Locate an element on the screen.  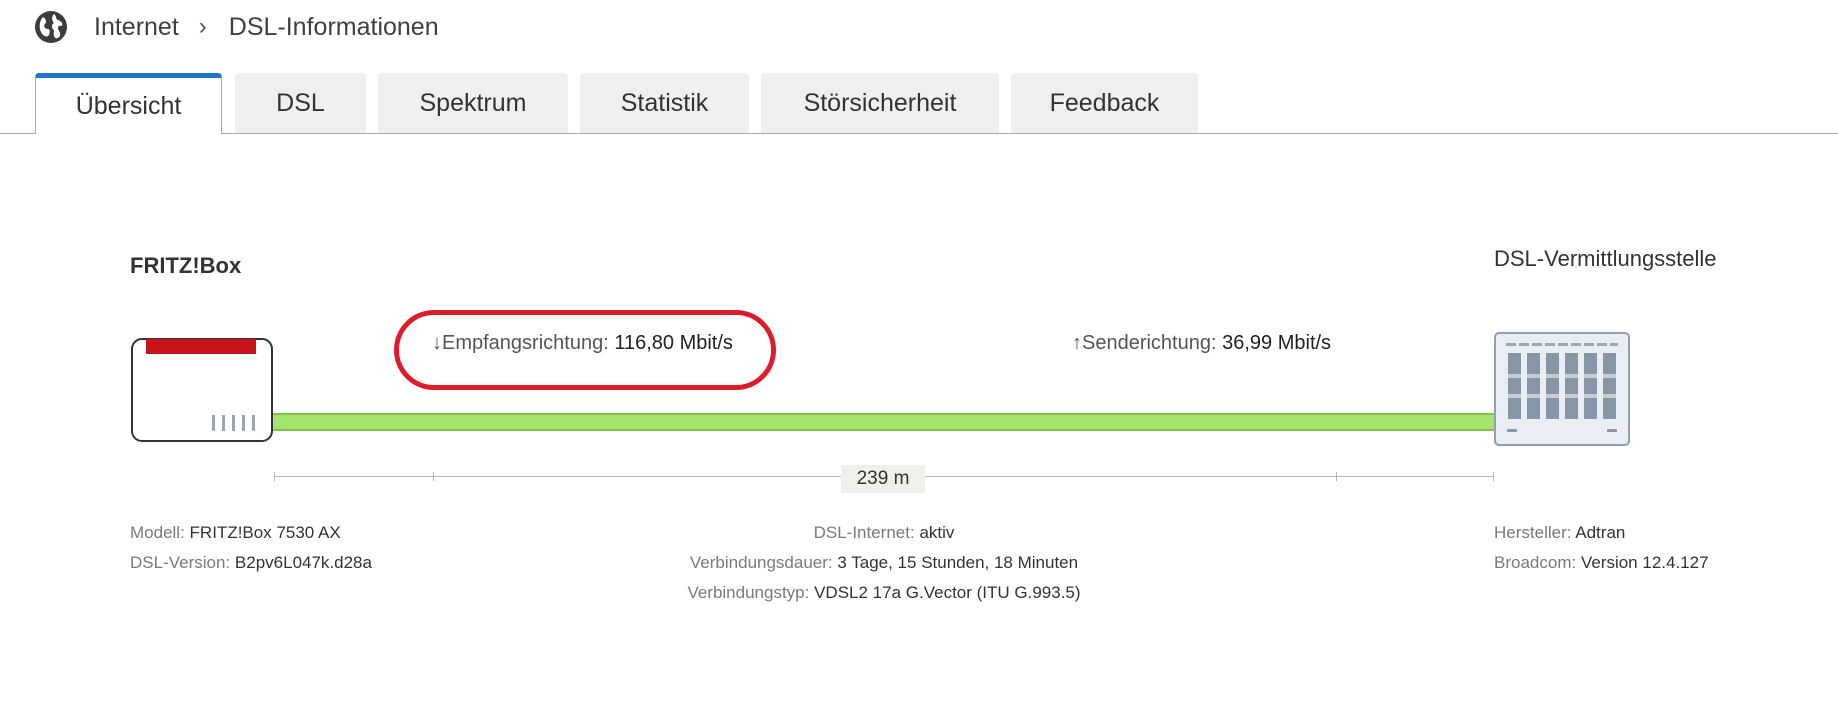
info-key: Verbindungstyp: is located at coordinates (748, 592).